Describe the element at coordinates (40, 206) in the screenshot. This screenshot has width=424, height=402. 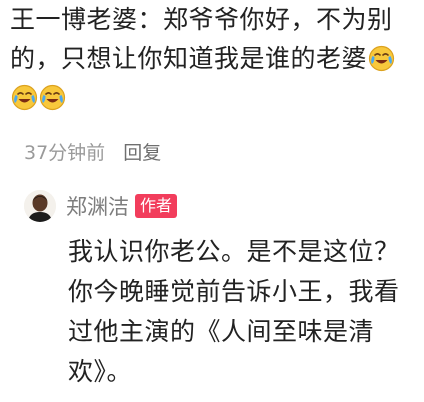
I see `avatar` at that location.